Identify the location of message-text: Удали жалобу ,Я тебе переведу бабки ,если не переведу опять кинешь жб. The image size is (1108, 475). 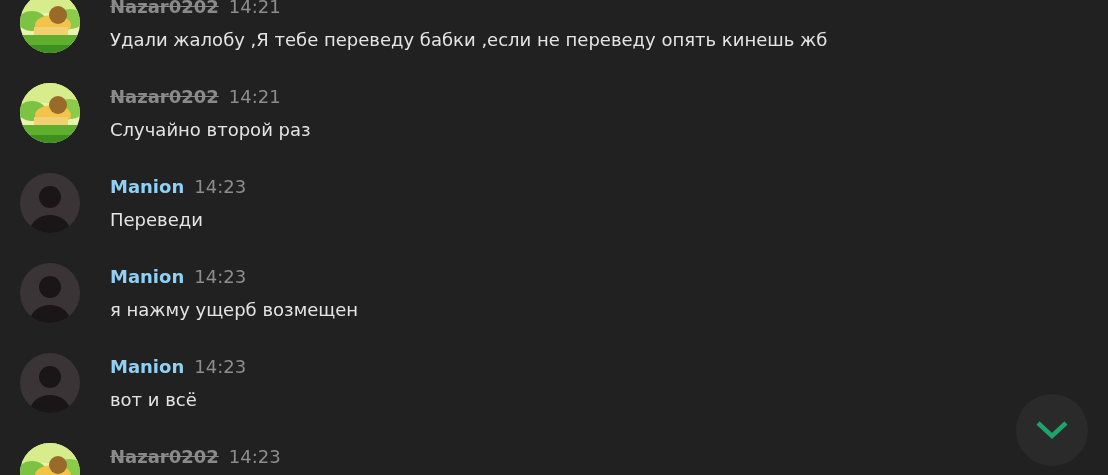
(469, 39).